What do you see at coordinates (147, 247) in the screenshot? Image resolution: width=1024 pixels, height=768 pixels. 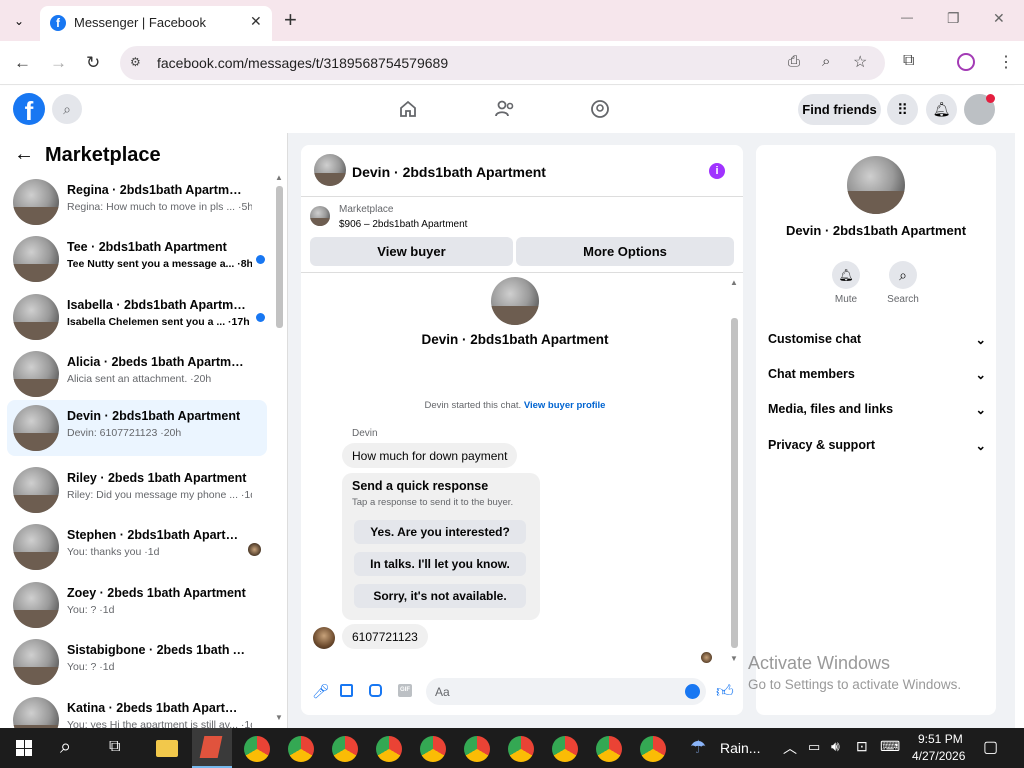 I see `conversation-title: Tee · 2bds1bath Apartment` at bounding box center [147, 247].